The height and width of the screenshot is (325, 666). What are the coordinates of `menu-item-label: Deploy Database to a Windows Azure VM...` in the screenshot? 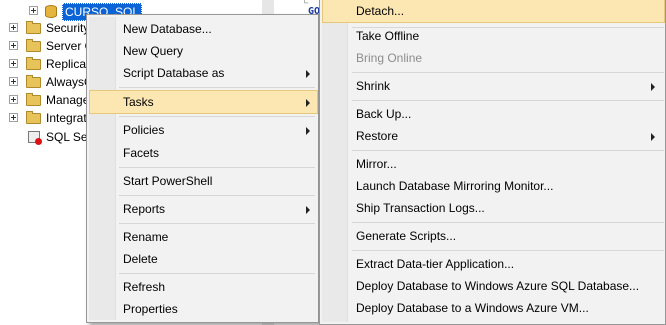 It's located at (472, 308).